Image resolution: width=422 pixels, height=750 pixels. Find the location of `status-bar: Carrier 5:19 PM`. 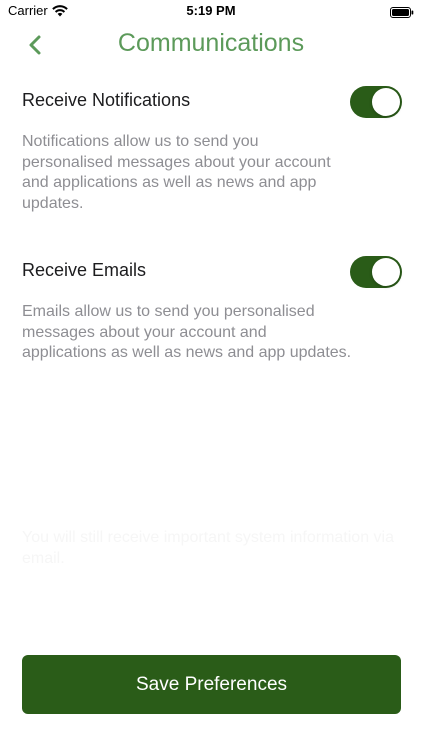

status-bar: Carrier 5:19 PM is located at coordinates (211, 12).